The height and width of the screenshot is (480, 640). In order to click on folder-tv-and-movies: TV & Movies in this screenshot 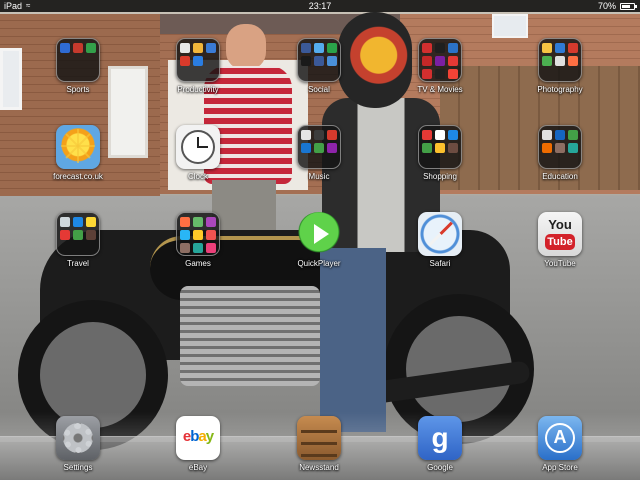, I will do `click(440, 78)`.